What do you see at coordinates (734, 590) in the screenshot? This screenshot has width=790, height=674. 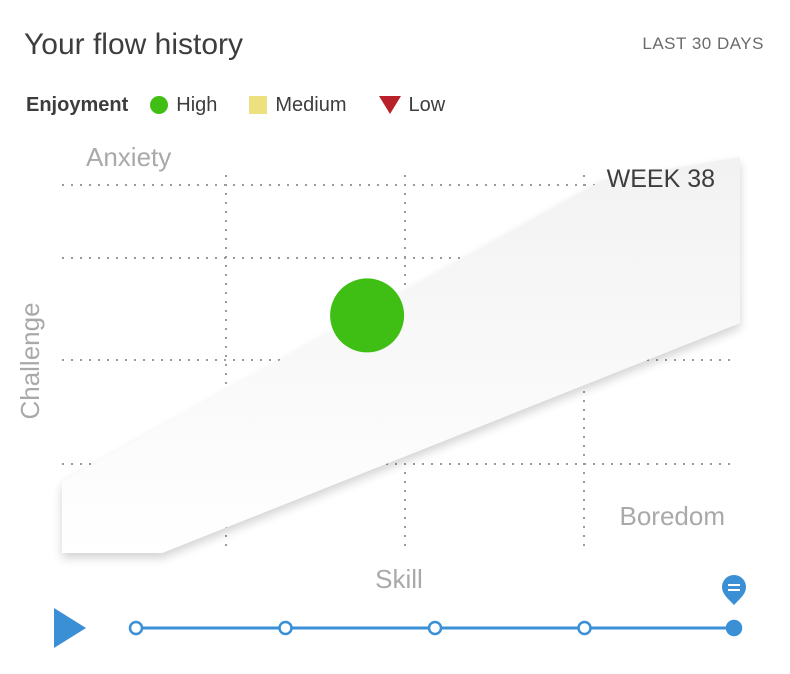 I see `map-pin-icon` at bounding box center [734, 590].